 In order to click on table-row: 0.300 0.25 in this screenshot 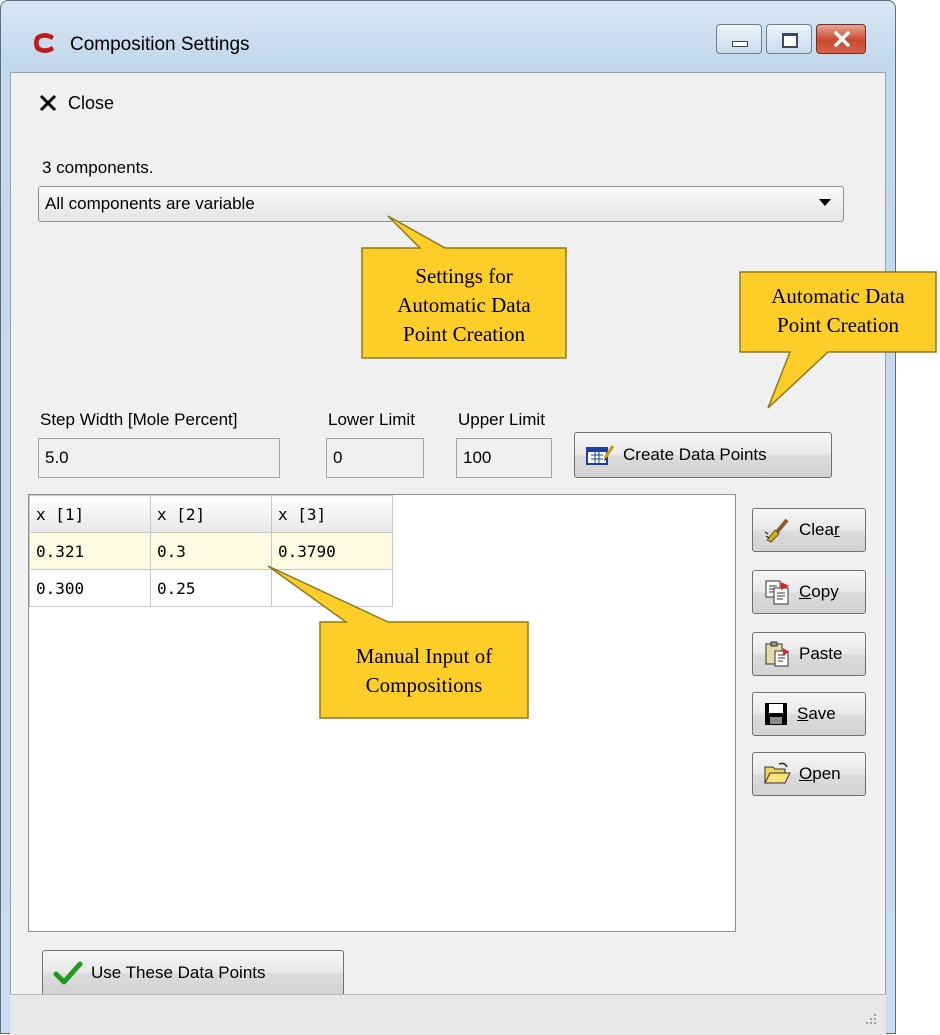, I will do `click(211, 588)`.